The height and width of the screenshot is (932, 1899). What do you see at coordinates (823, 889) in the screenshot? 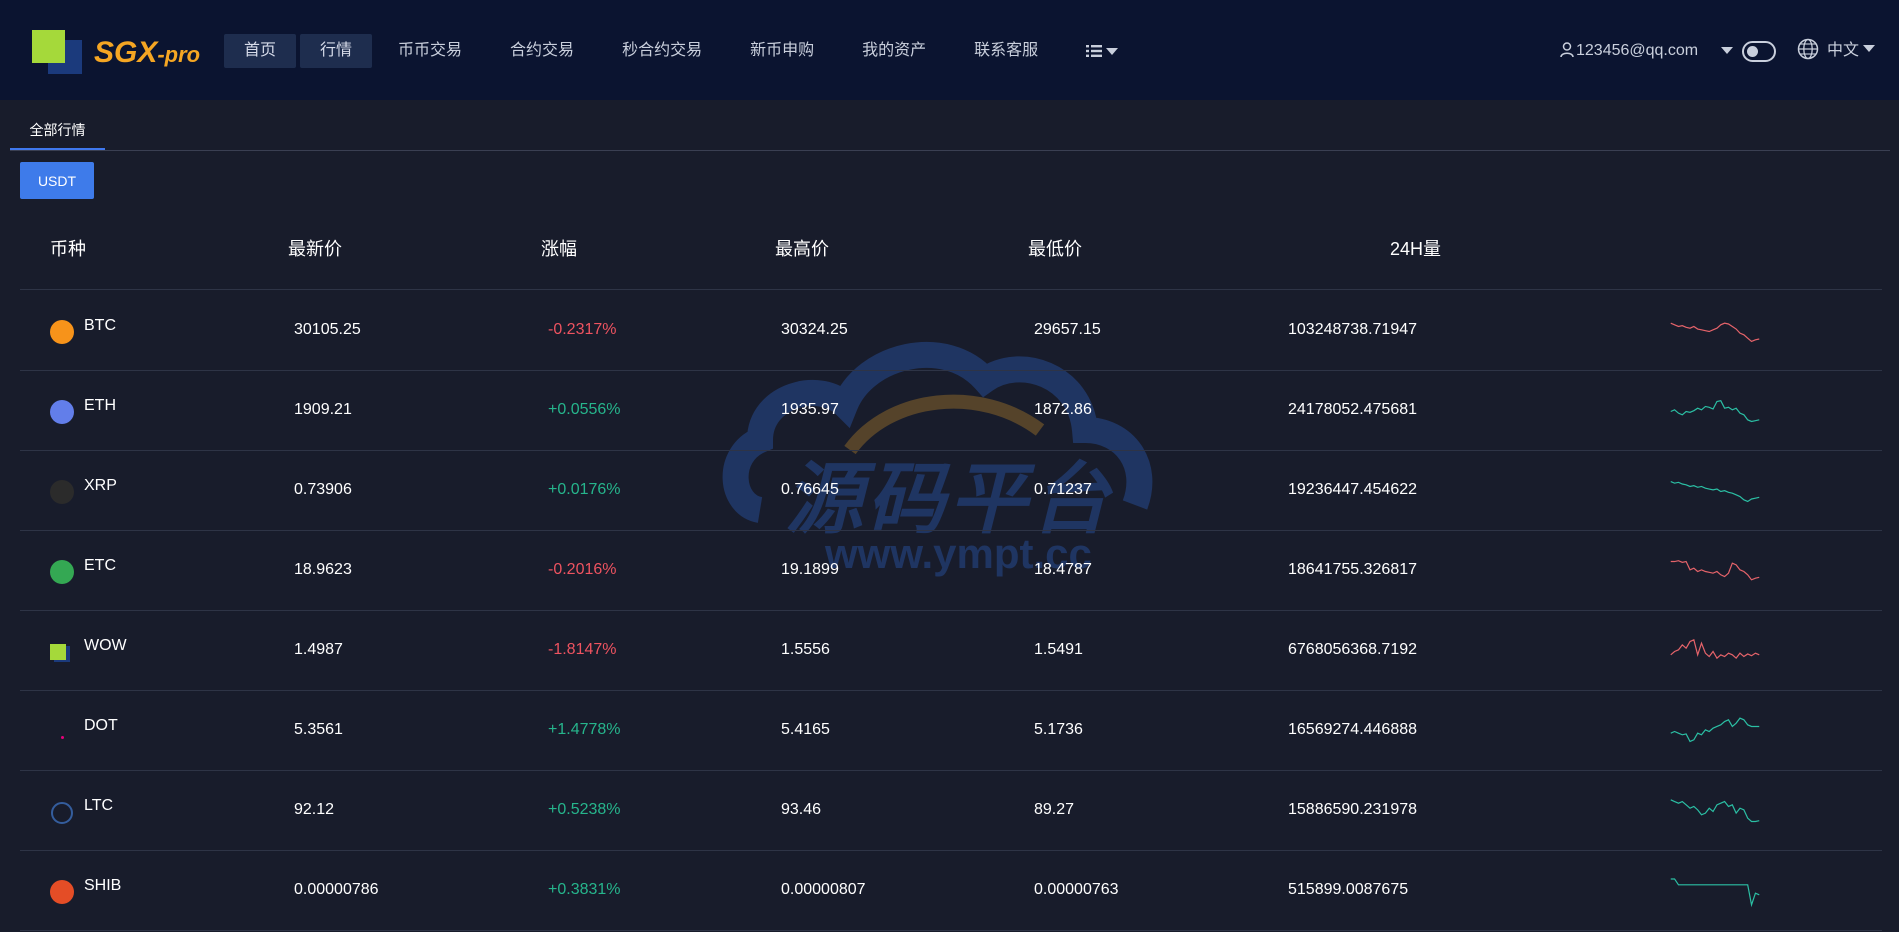
I see `high-price: 0.00000807` at bounding box center [823, 889].